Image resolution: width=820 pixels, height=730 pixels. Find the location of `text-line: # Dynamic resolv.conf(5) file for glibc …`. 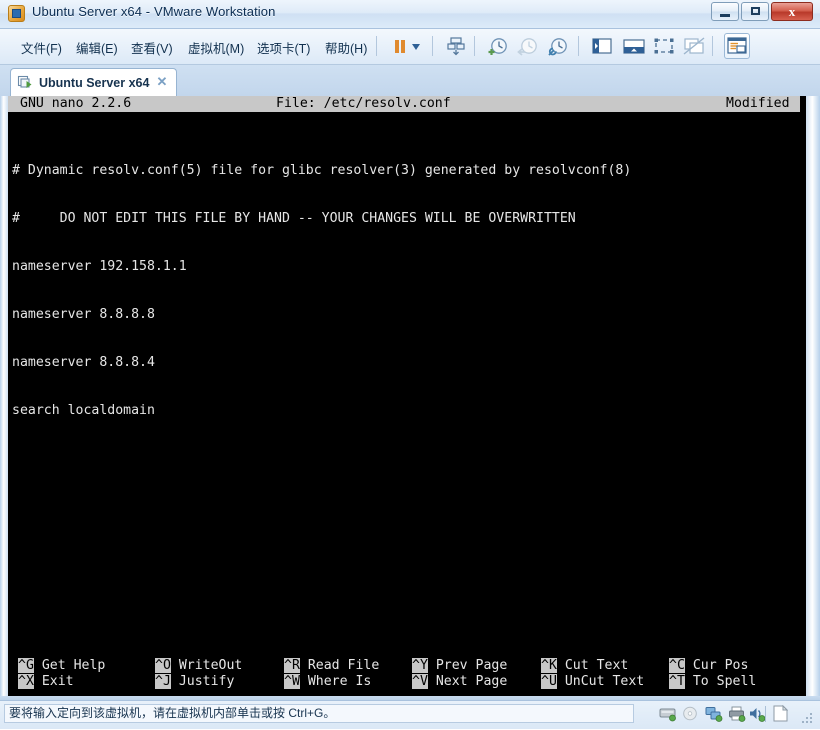

text-line: # Dynamic resolv.conf(5) file for glibc … is located at coordinates (322, 170).